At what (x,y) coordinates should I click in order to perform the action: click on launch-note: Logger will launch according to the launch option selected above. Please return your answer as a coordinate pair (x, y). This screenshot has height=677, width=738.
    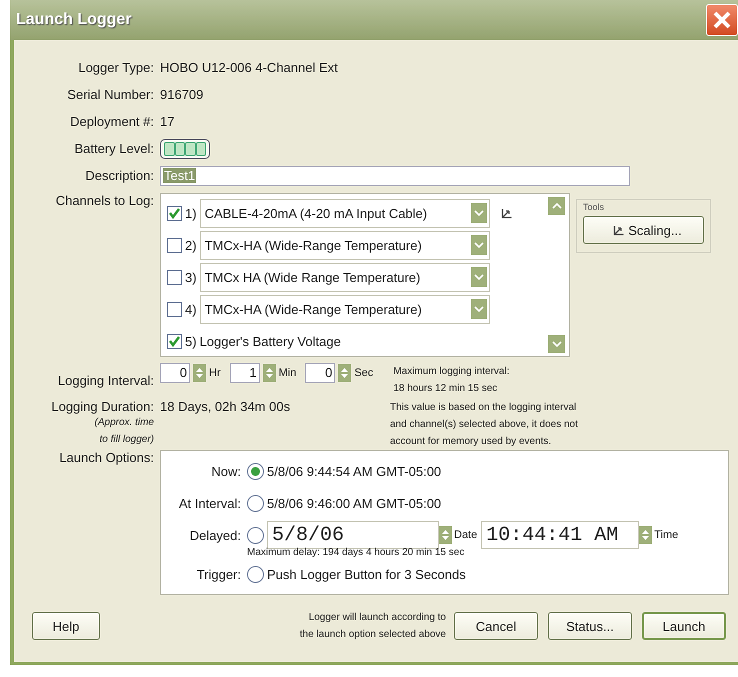
    Looking at the image, I should click on (373, 626).